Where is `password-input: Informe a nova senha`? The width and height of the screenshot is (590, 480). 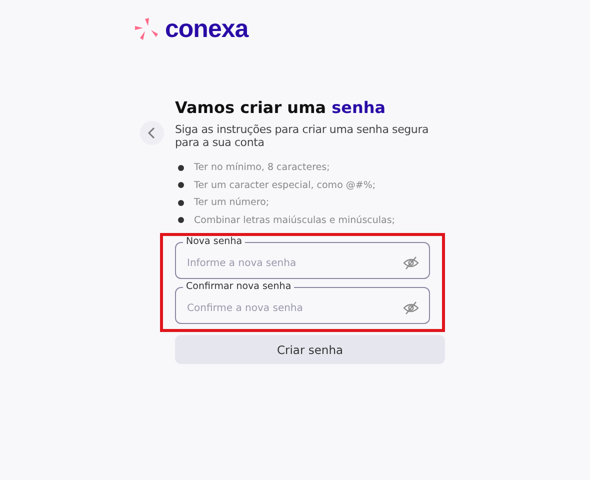 password-input: Informe a nova senha is located at coordinates (295, 263).